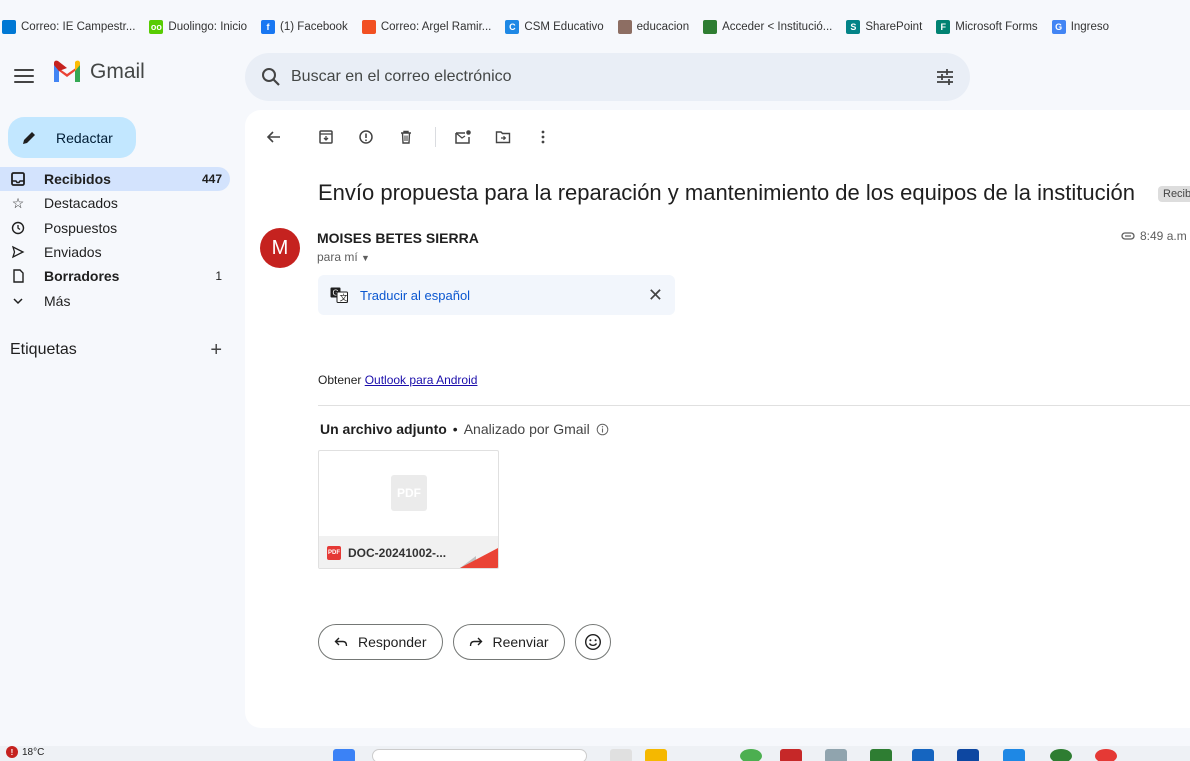 The image size is (1190, 761). I want to click on bookmark-item: F Microsoft Forms, so click(987, 27).